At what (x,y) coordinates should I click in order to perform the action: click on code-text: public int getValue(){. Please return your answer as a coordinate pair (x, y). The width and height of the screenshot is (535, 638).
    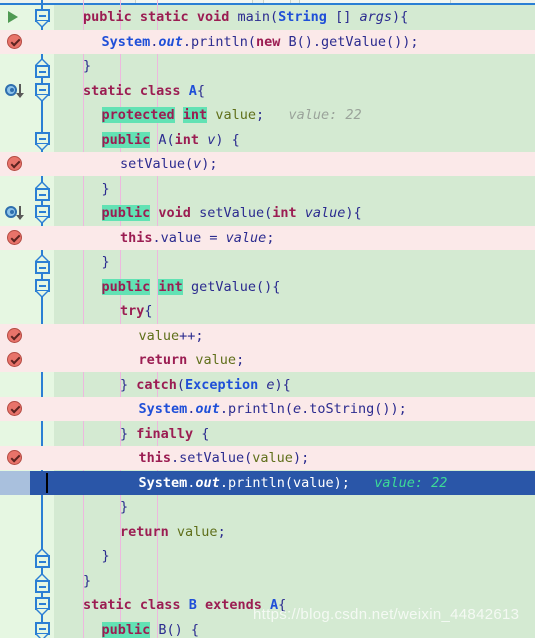
    Looking at the image, I should click on (190, 287).